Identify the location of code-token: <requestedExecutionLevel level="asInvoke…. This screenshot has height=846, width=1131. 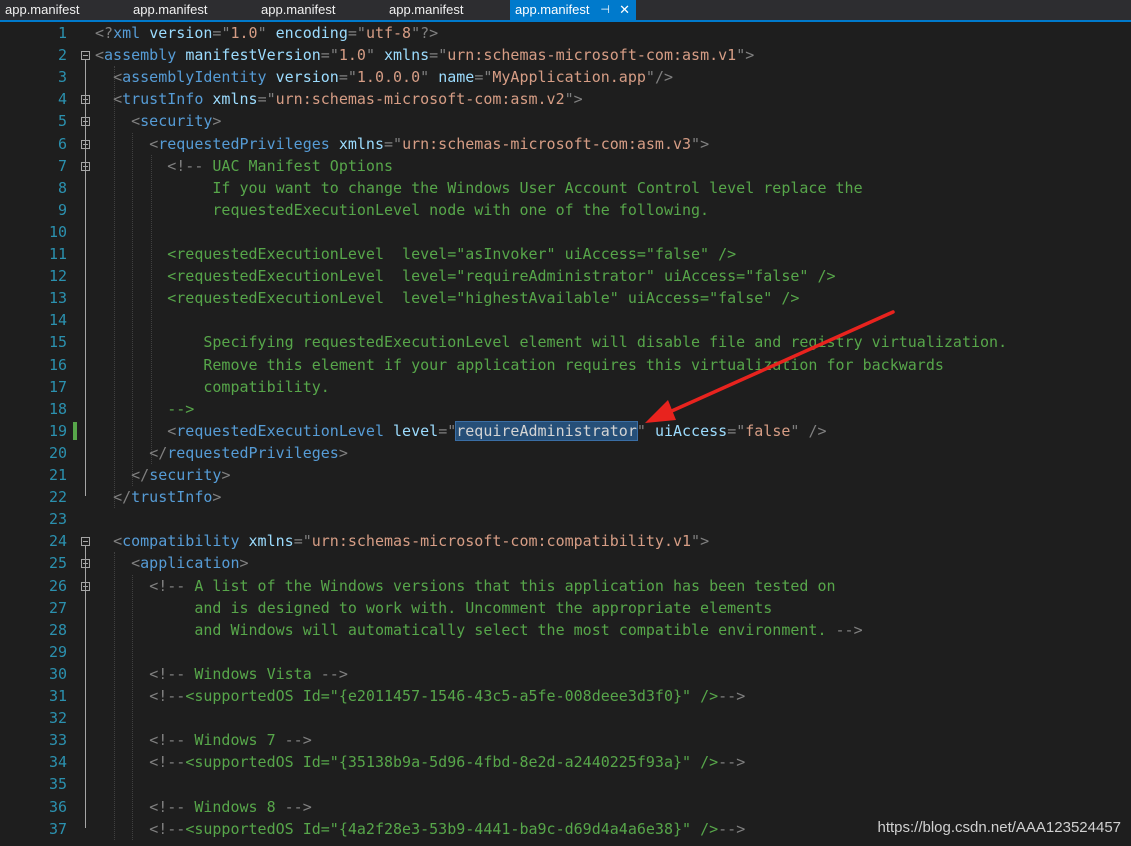
(416, 254).